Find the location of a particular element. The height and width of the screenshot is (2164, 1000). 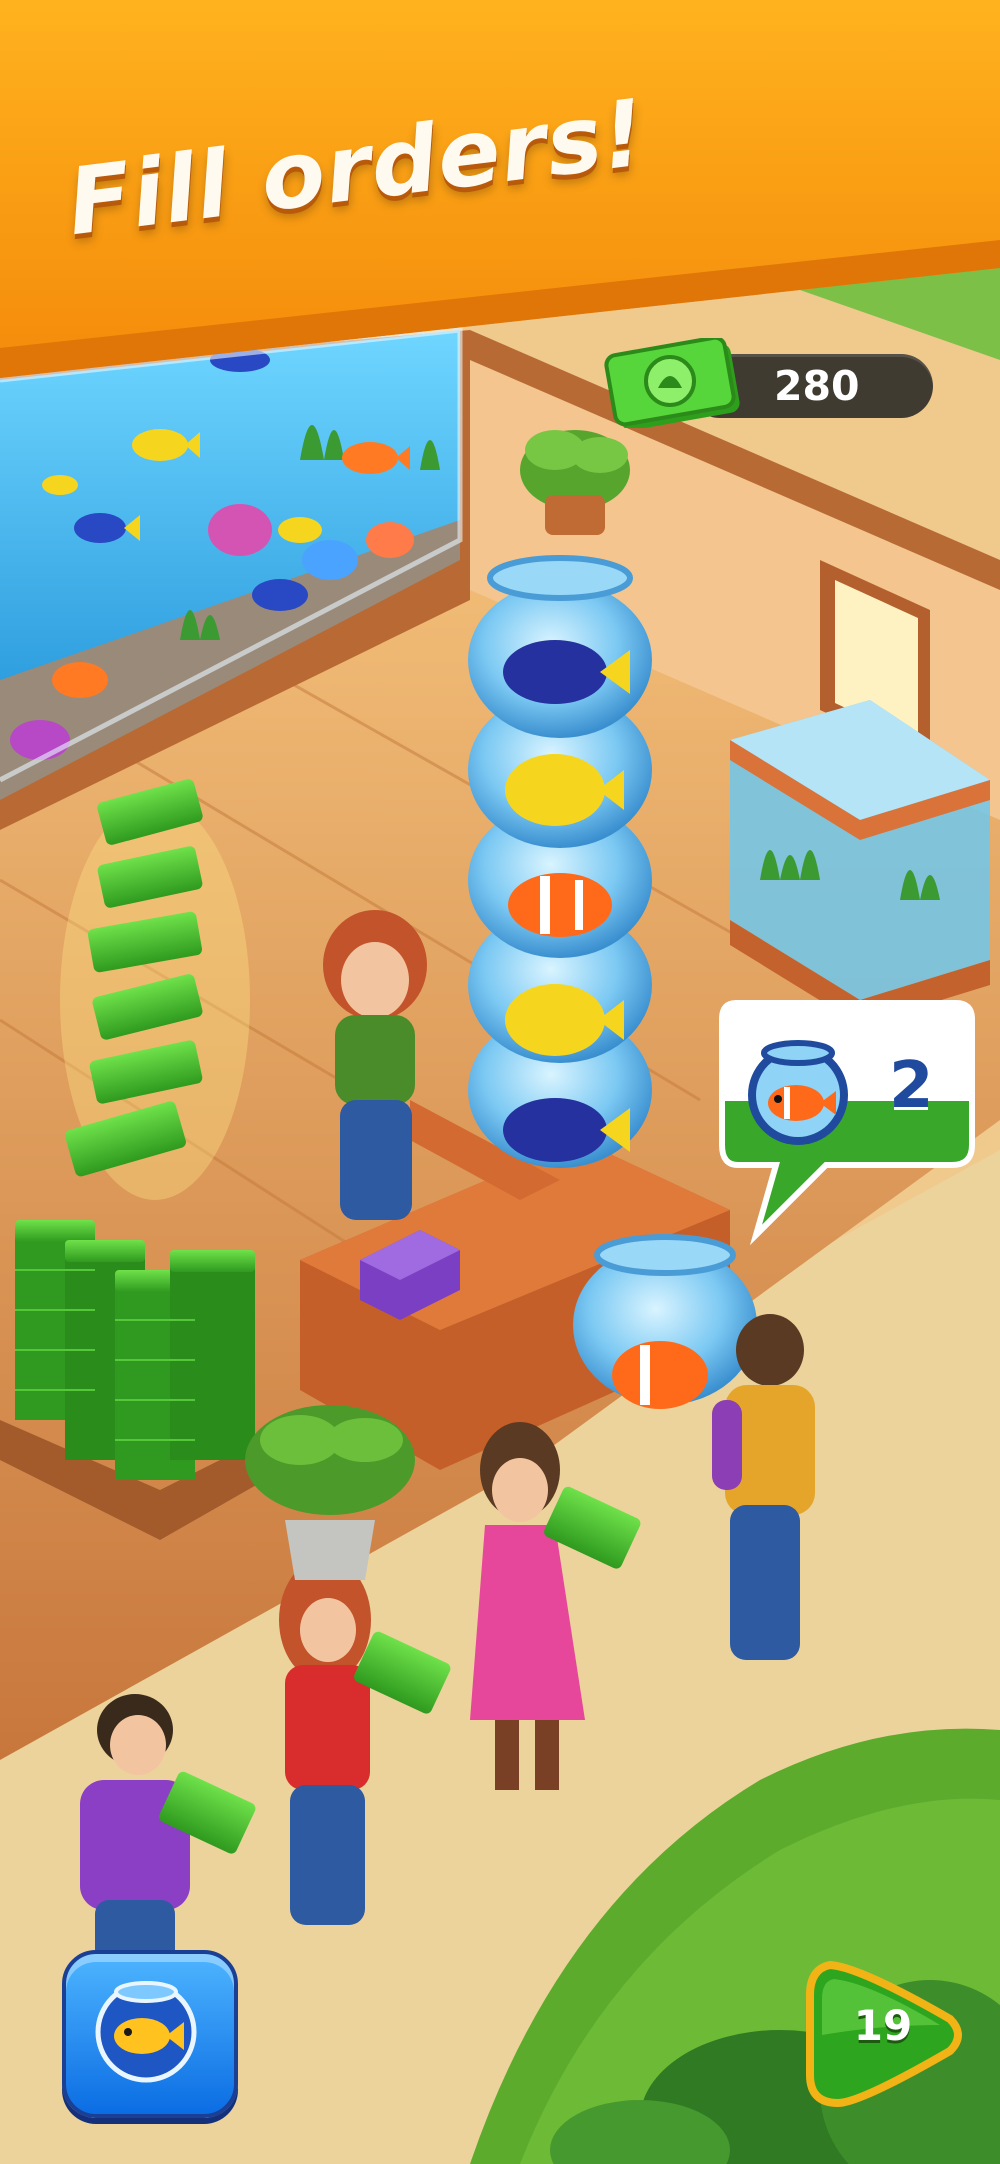

currency-value: 280 is located at coordinates (817, 386).